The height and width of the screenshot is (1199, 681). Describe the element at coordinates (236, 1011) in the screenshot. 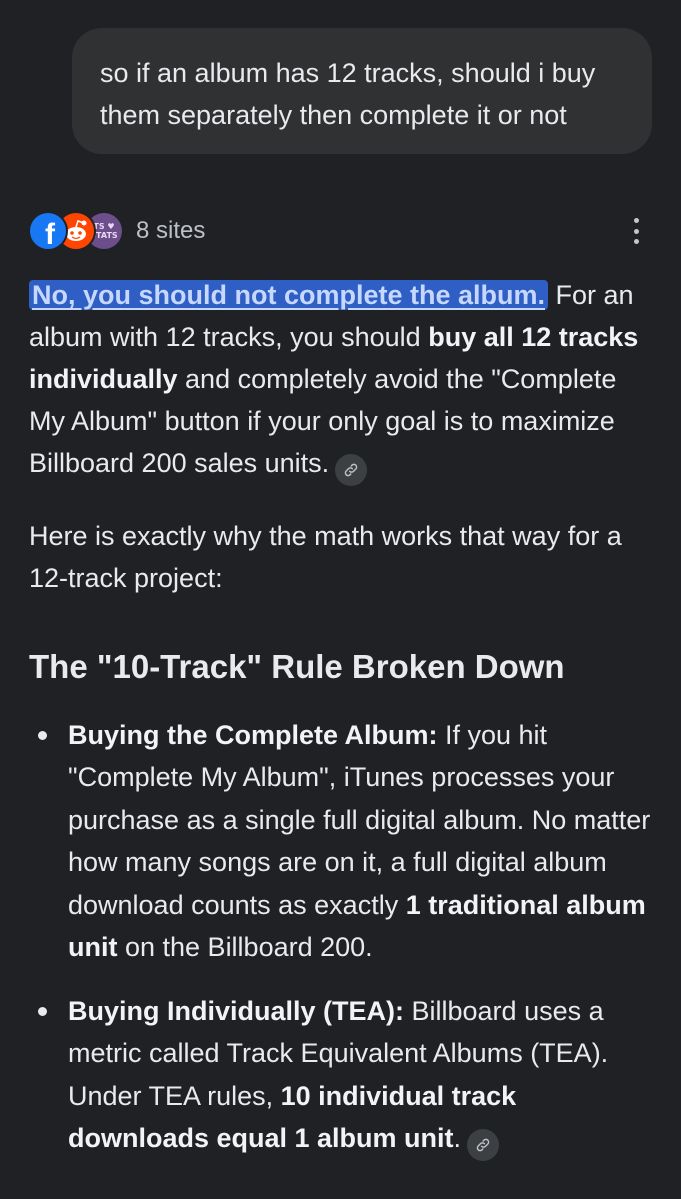

I see `bullet-title: Buying Individually (TEA):` at that location.